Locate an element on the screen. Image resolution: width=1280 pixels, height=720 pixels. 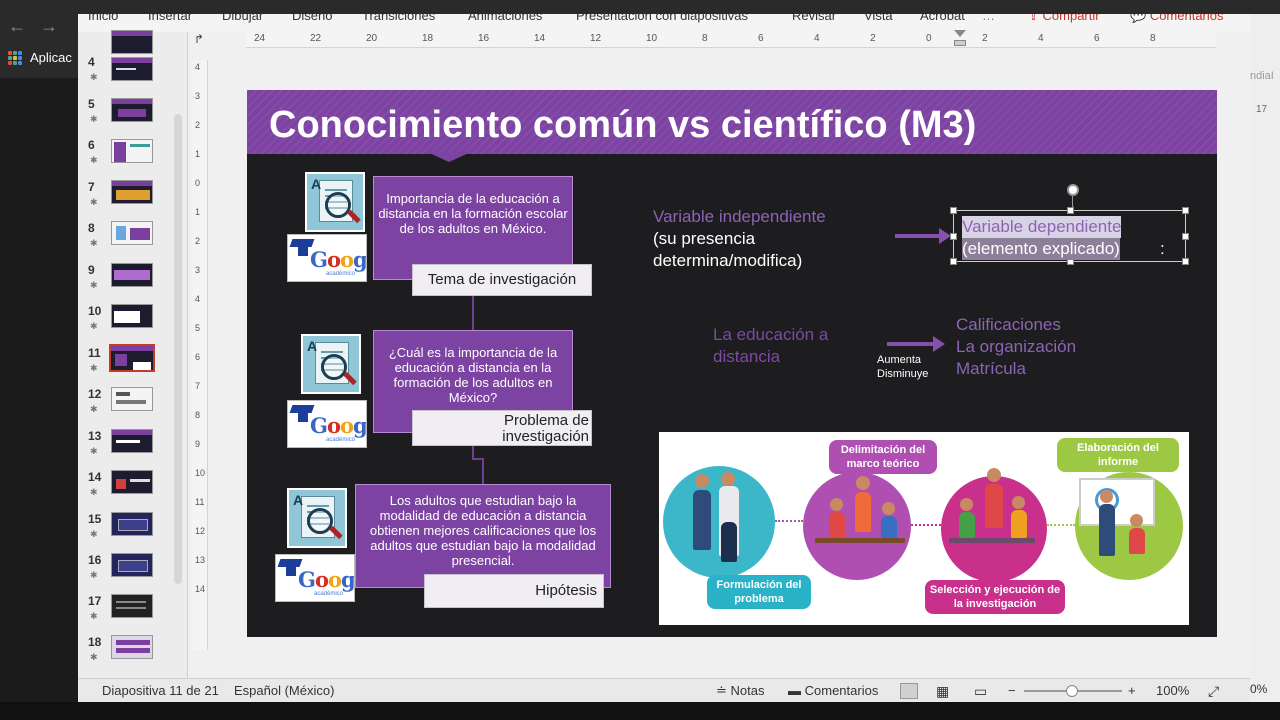
forward-arrow-icon: → is located at coordinates (49, 26).